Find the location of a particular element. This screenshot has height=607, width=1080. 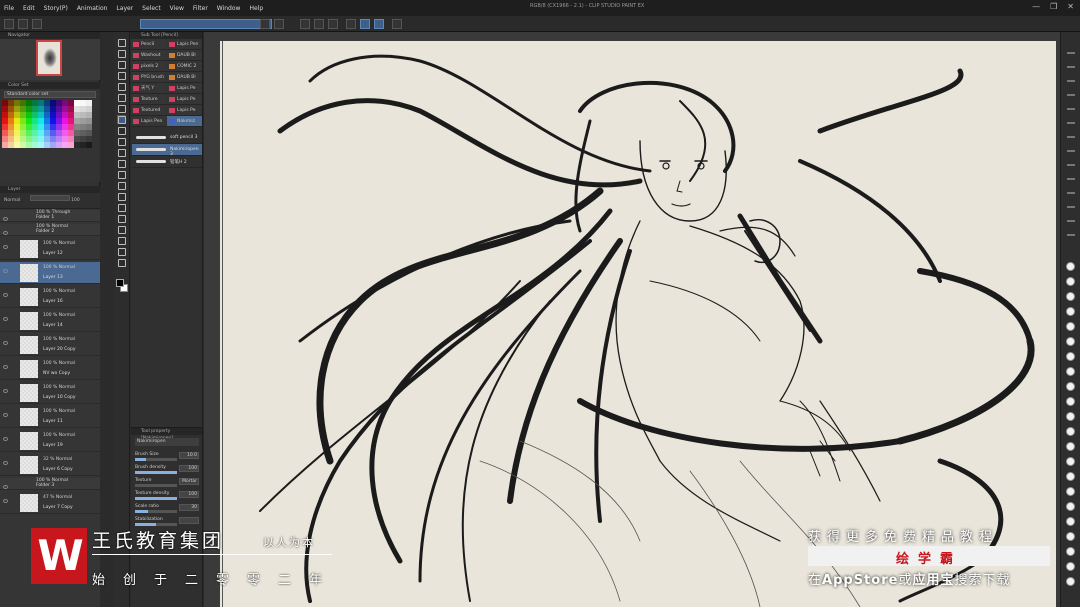

menu-item-help: Help is located at coordinates (256, 8).